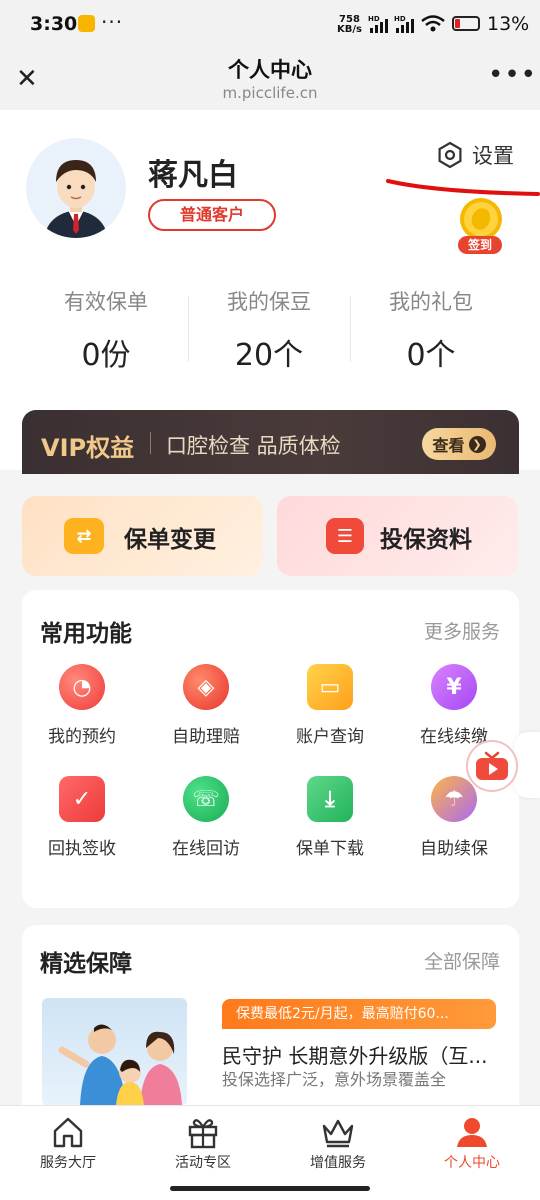 The width and height of the screenshot is (540, 1200). What do you see at coordinates (454, 799) in the screenshot?
I see `umbrella-icon: ☂` at bounding box center [454, 799].